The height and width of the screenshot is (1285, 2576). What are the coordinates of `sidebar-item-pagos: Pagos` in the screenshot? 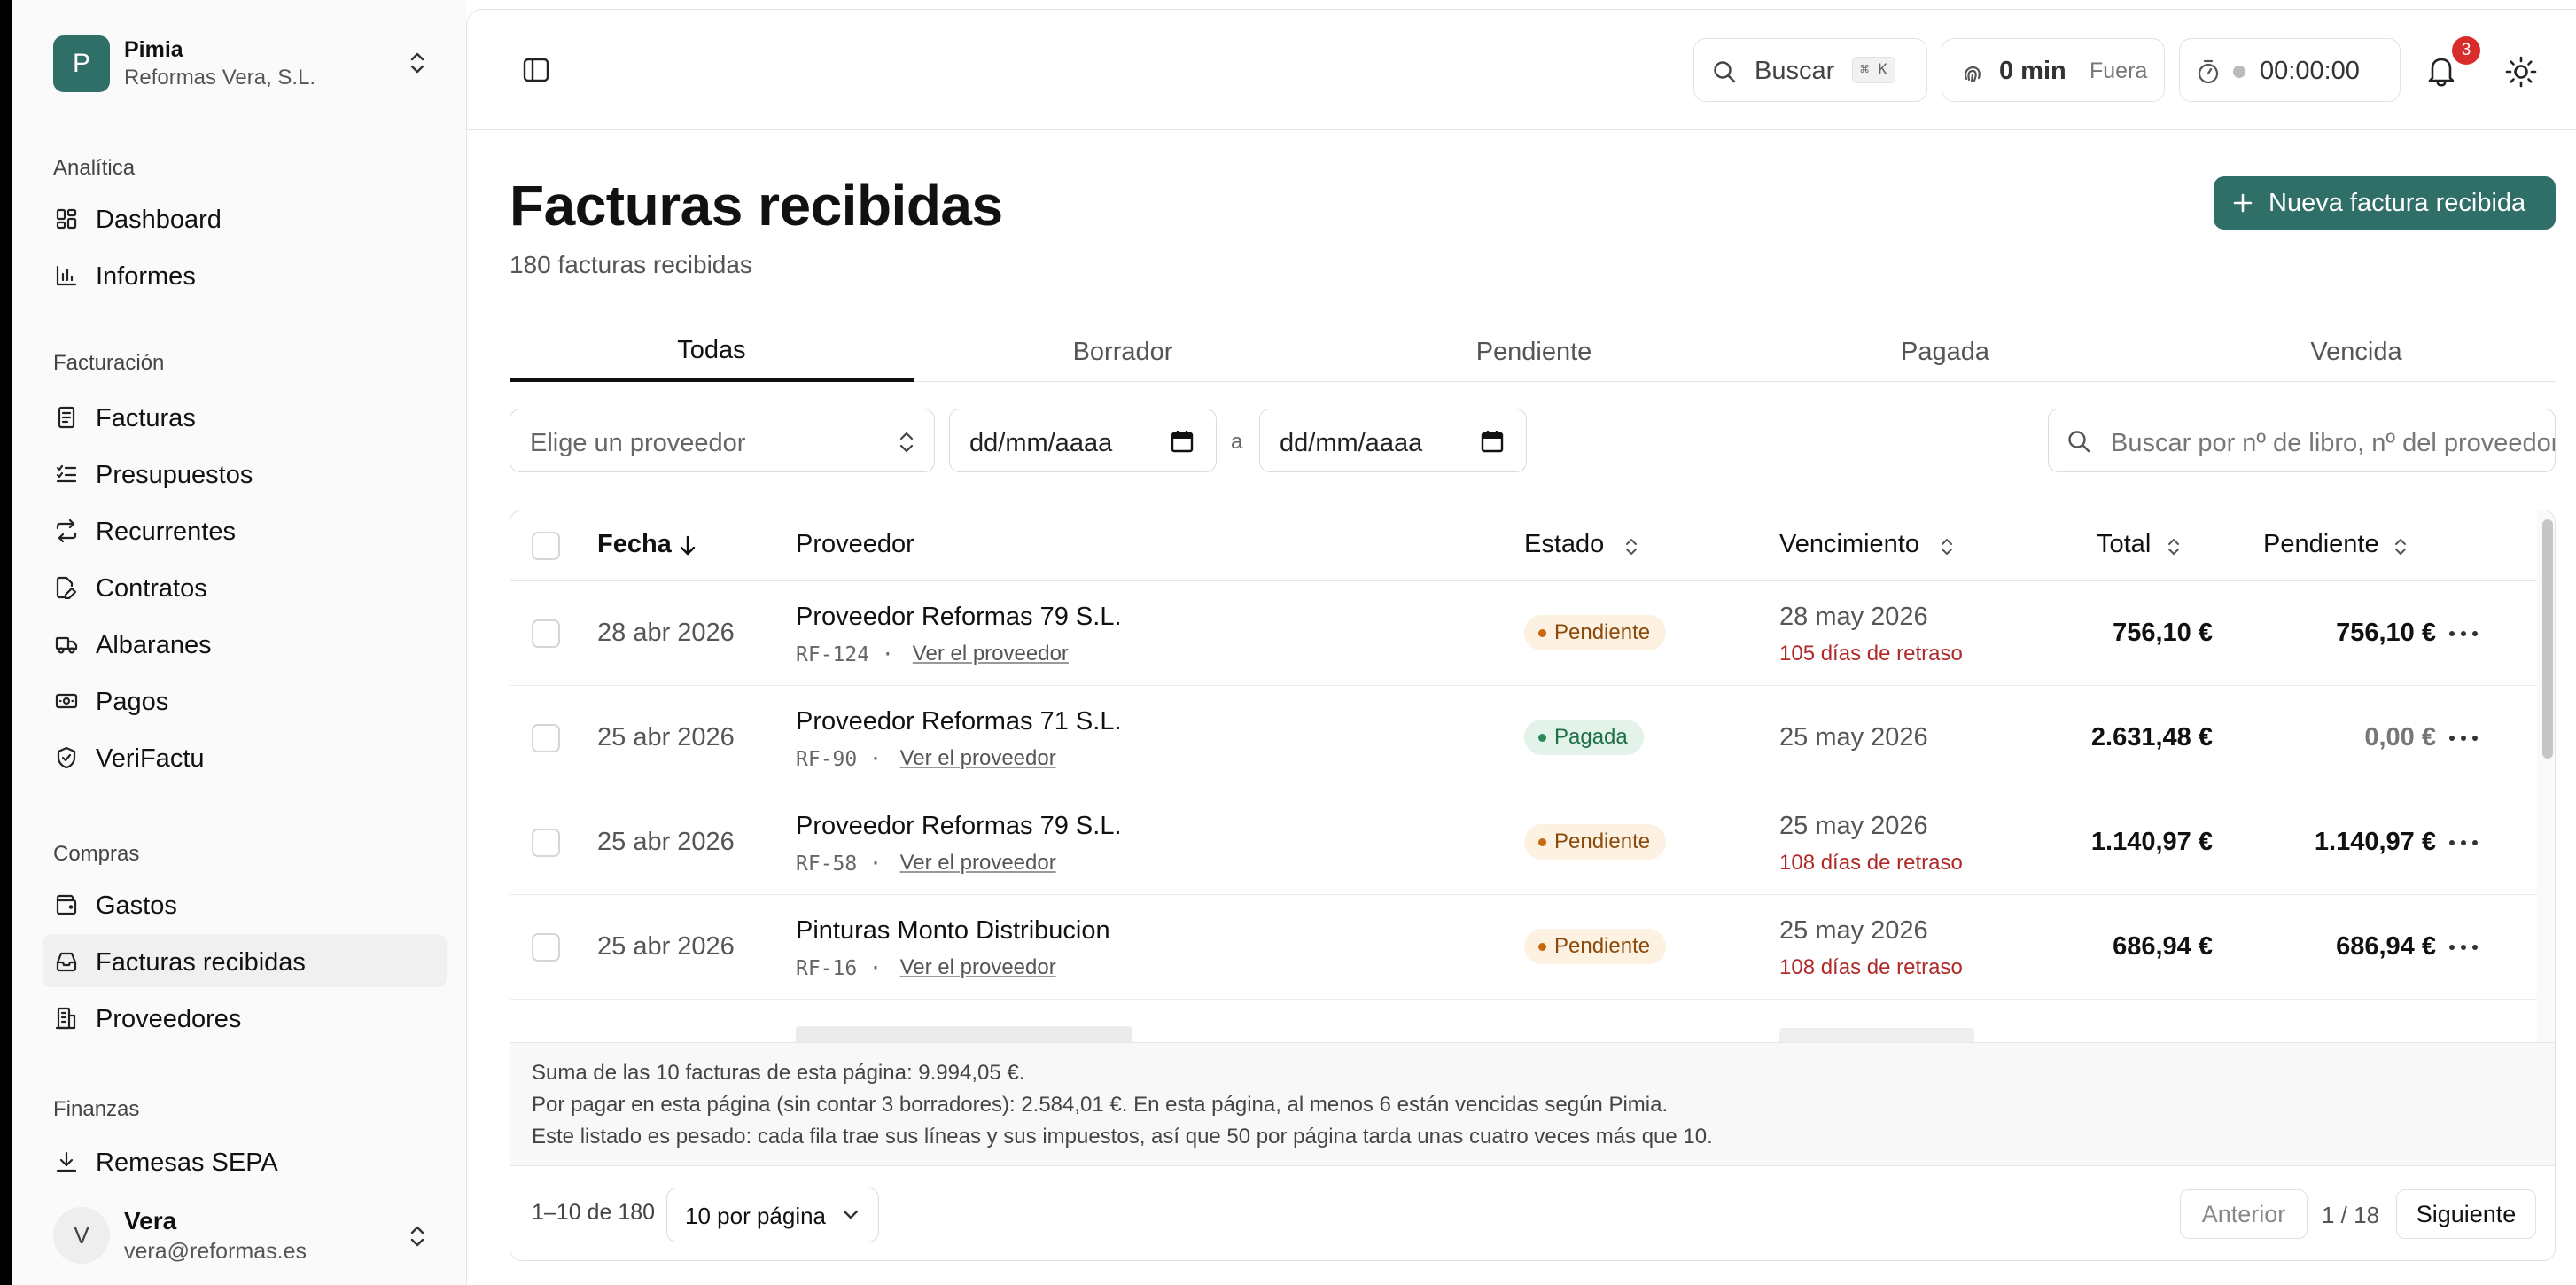 It's located at (245, 700).